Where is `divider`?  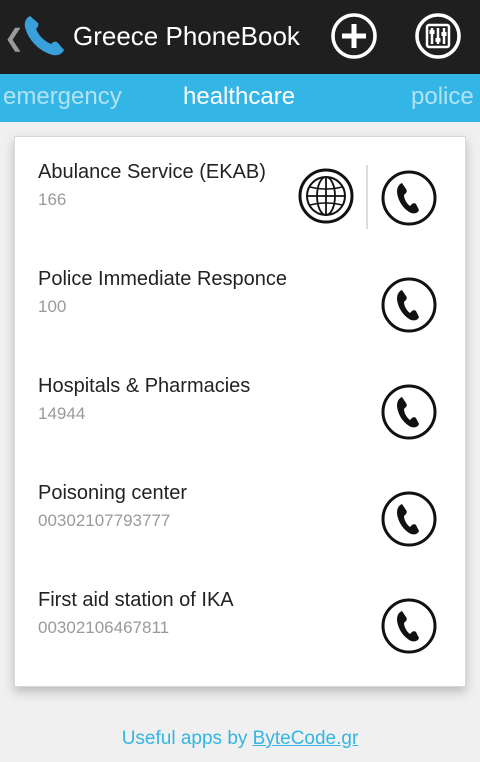
divider is located at coordinates (367, 197).